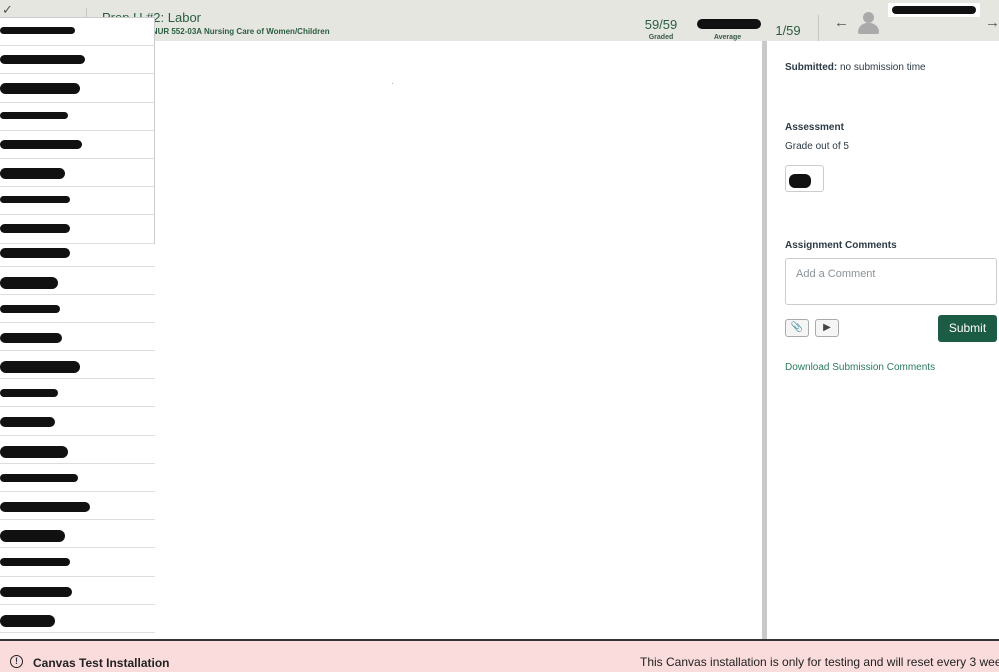 The image size is (999, 672). I want to click on graded-label: Graded, so click(661, 37).